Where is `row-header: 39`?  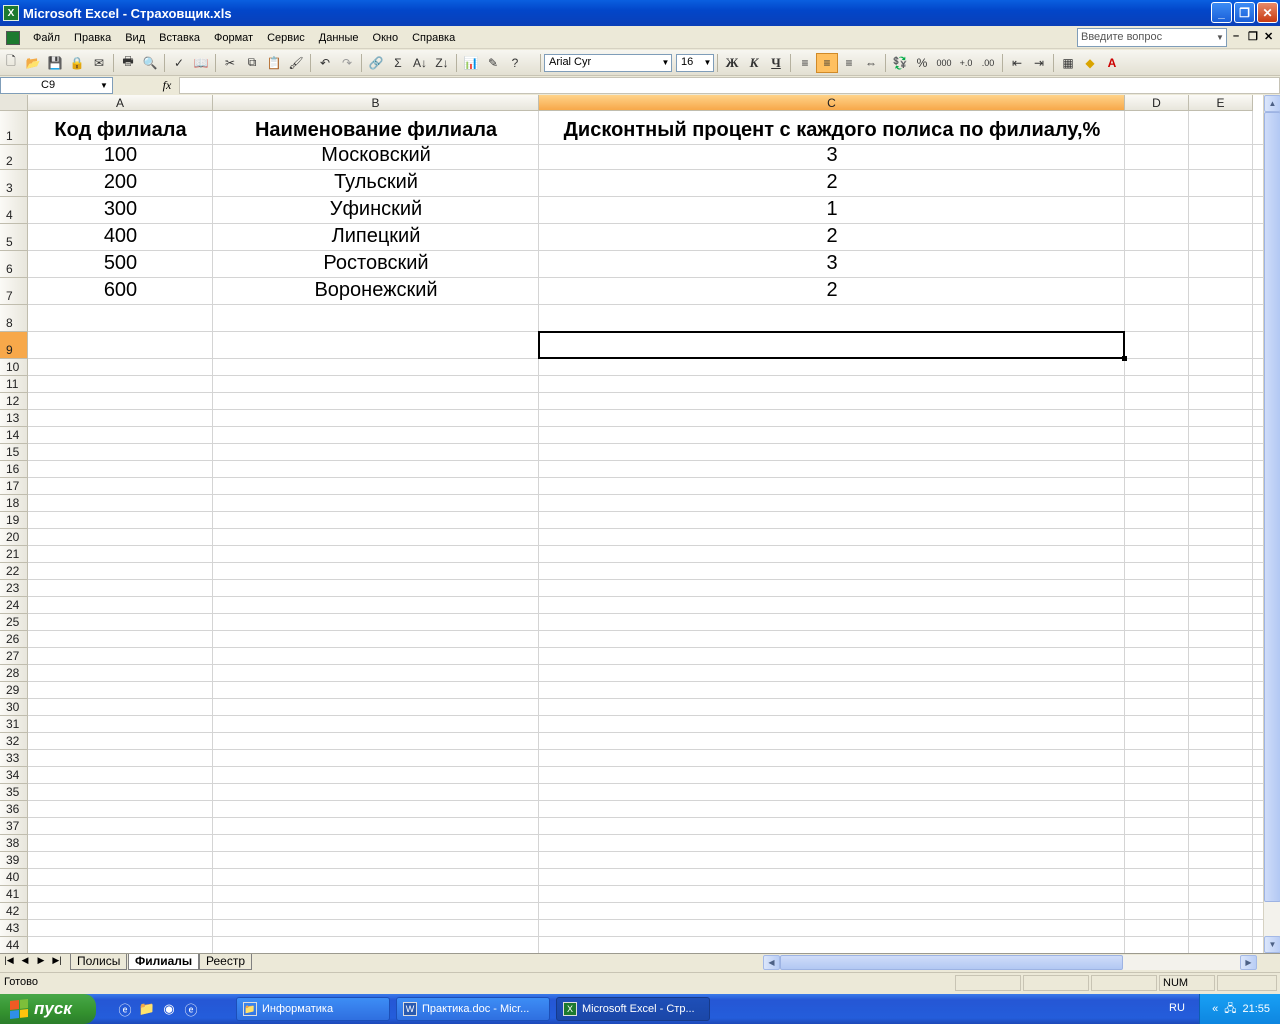
row-header: 39 is located at coordinates (14, 860).